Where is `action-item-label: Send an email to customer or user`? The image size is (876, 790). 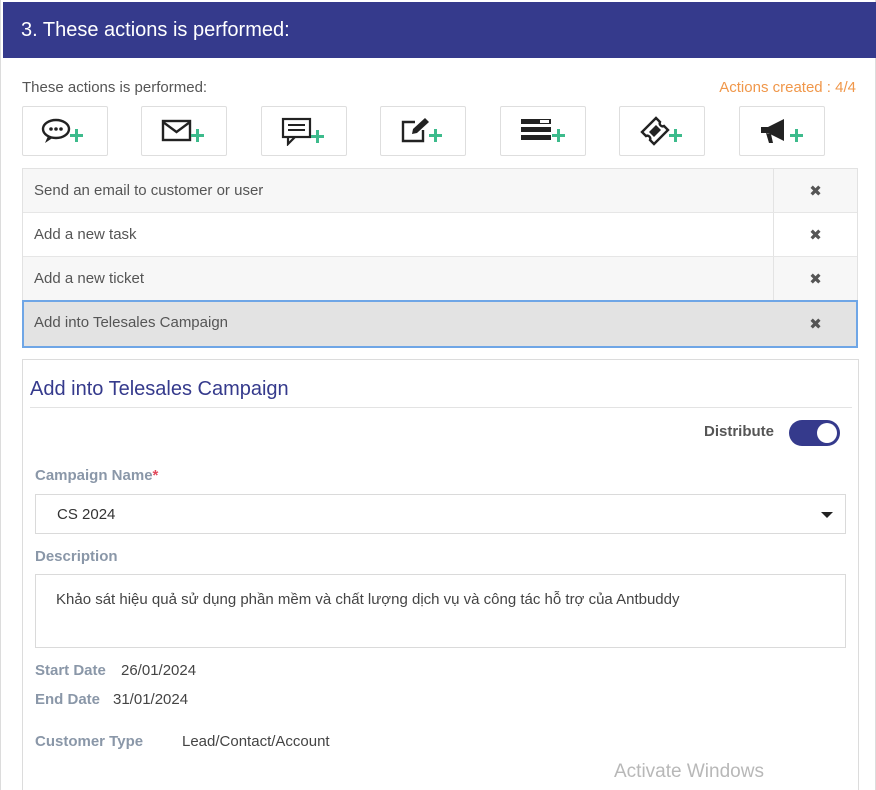
action-item-label: Send an email to customer or user is located at coordinates (398, 190).